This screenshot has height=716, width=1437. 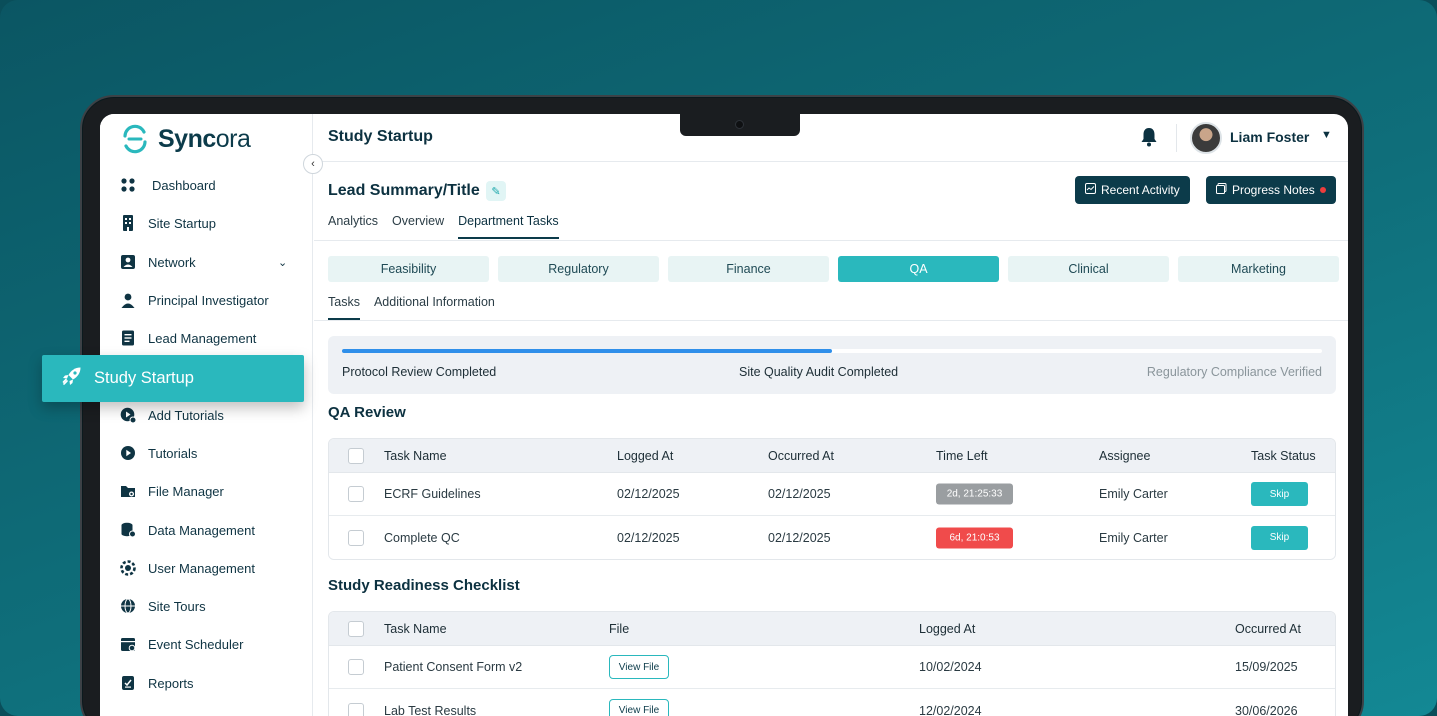 What do you see at coordinates (1269, 137) in the screenshot?
I see `user-name: Liam Foster` at bounding box center [1269, 137].